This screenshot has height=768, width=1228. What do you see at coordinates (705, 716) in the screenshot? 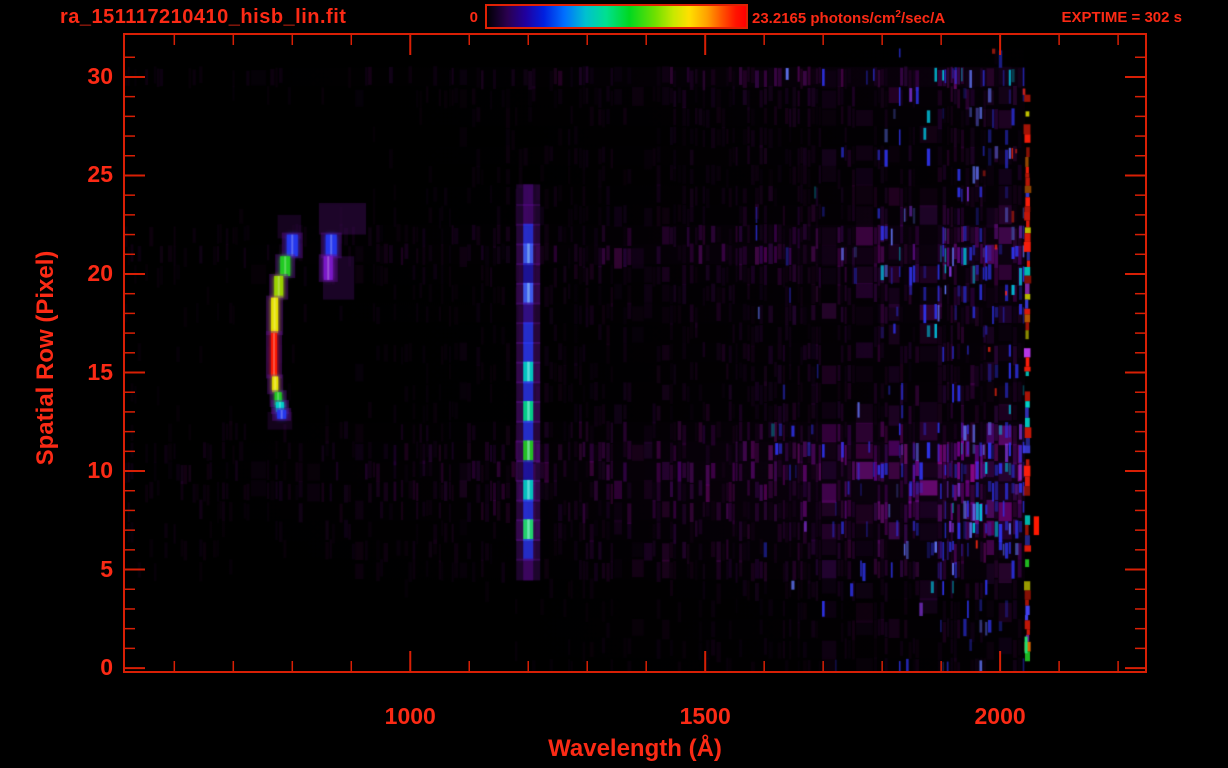
I see `x-tick-label: 1500` at bounding box center [705, 716].